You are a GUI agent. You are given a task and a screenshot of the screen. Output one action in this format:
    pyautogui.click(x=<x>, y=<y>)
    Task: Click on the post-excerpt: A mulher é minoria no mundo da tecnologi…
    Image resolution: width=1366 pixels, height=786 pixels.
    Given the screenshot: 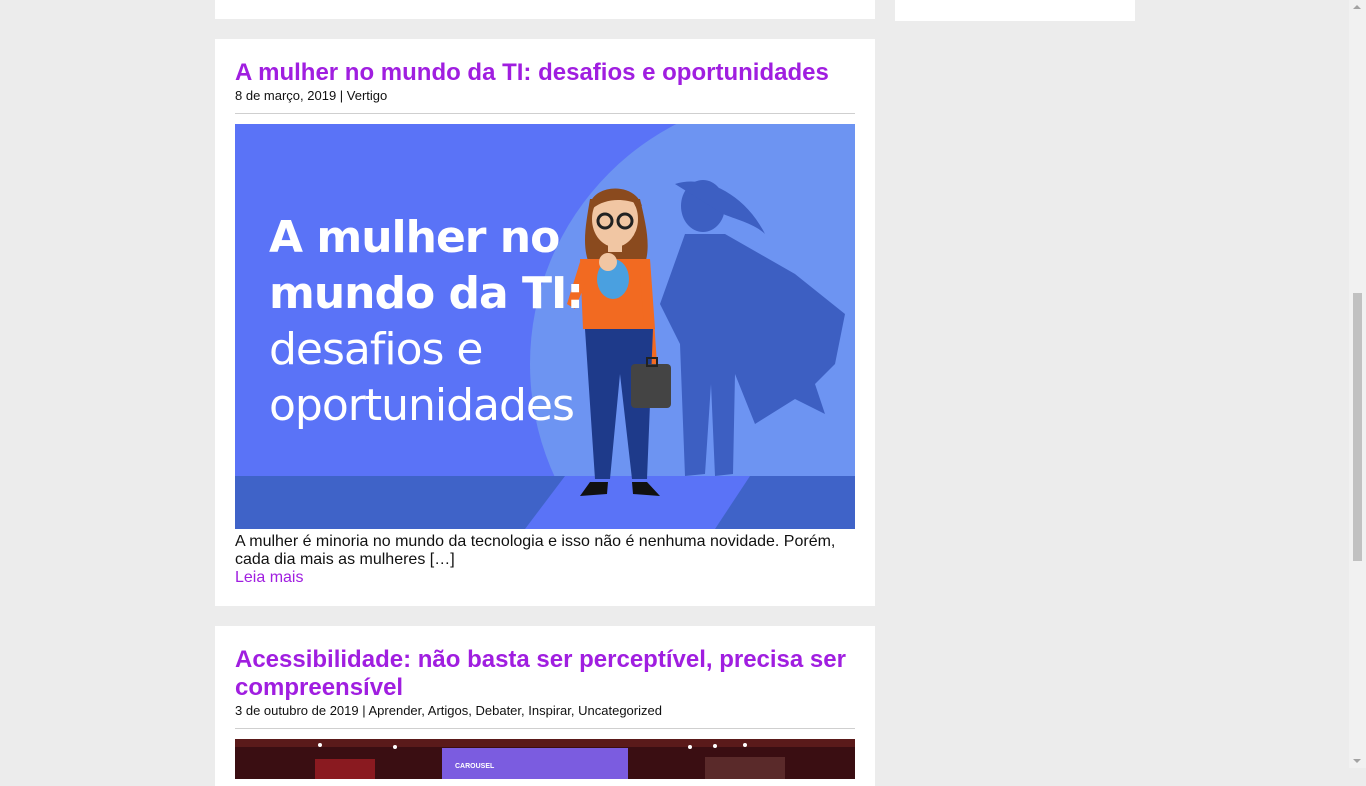 What is the action you would take?
    pyautogui.click(x=535, y=550)
    